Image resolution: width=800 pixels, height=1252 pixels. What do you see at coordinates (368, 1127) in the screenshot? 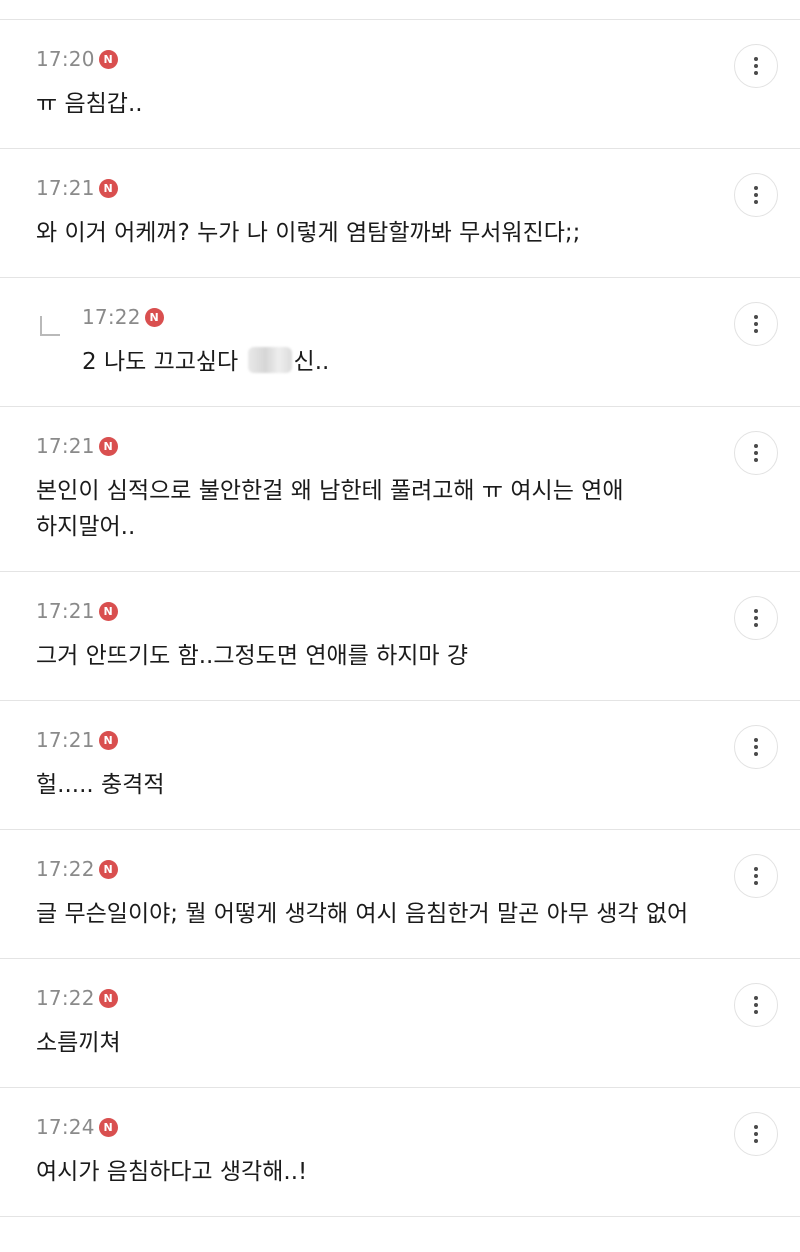
I see `comment-meta: 17:24 N` at bounding box center [368, 1127].